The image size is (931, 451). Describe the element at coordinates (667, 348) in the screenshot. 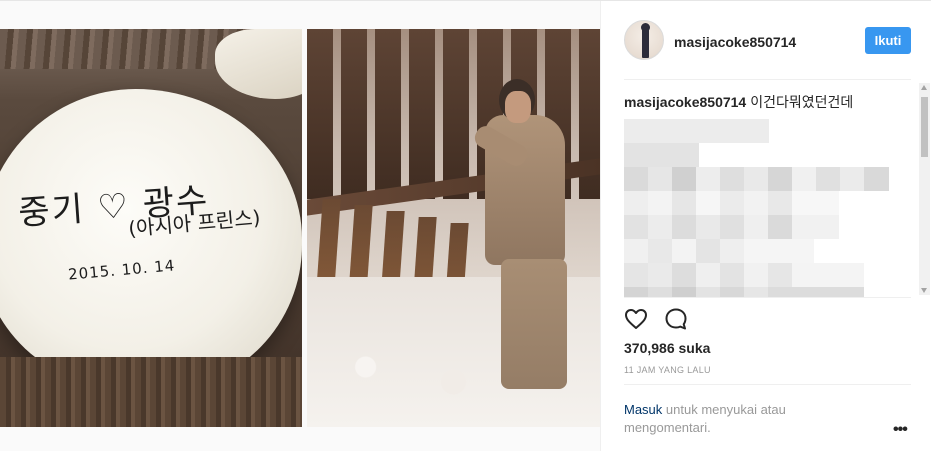

I see `likes-count: 370,986 suka` at that location.